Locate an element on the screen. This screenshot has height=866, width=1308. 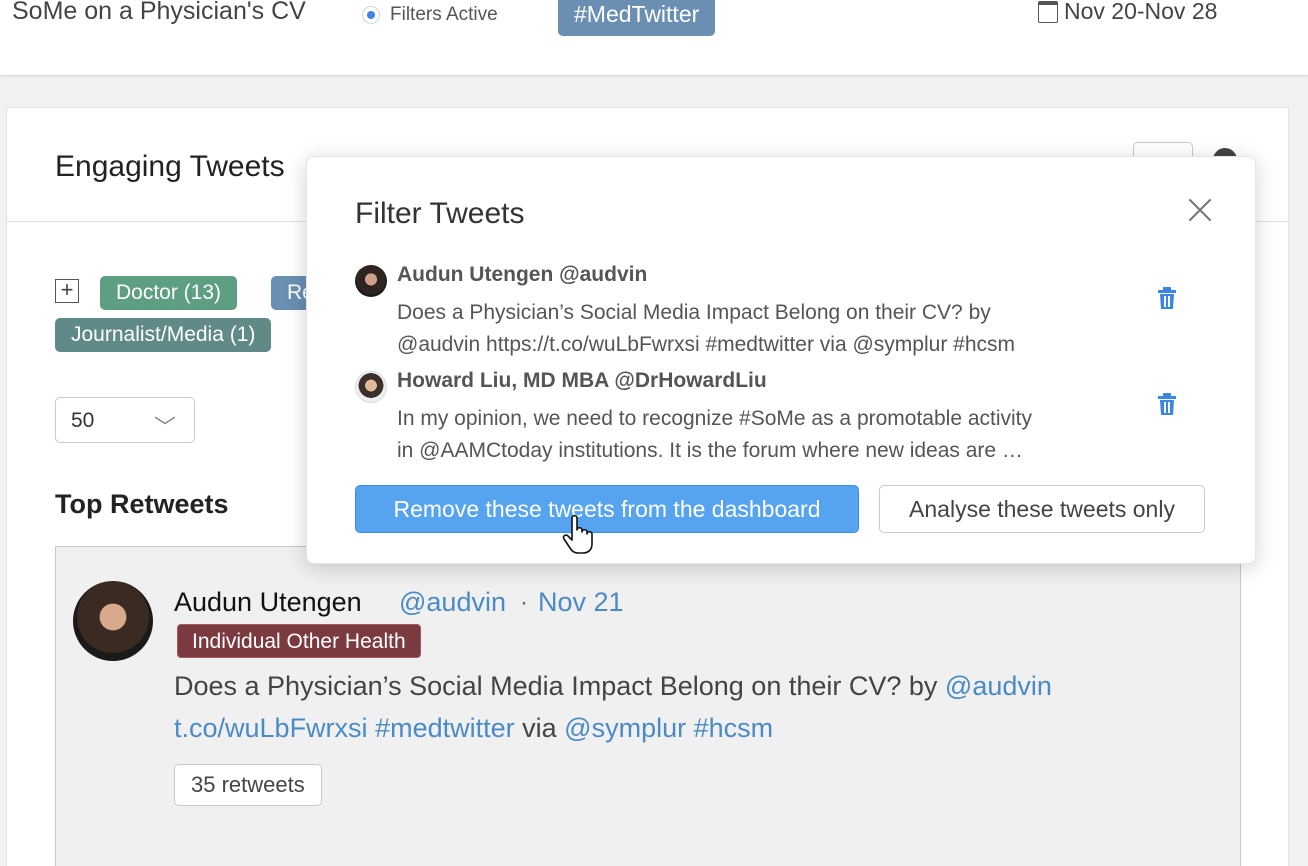
app-title: SoMe on a Physician's CV is located at coordinates (159, 12).